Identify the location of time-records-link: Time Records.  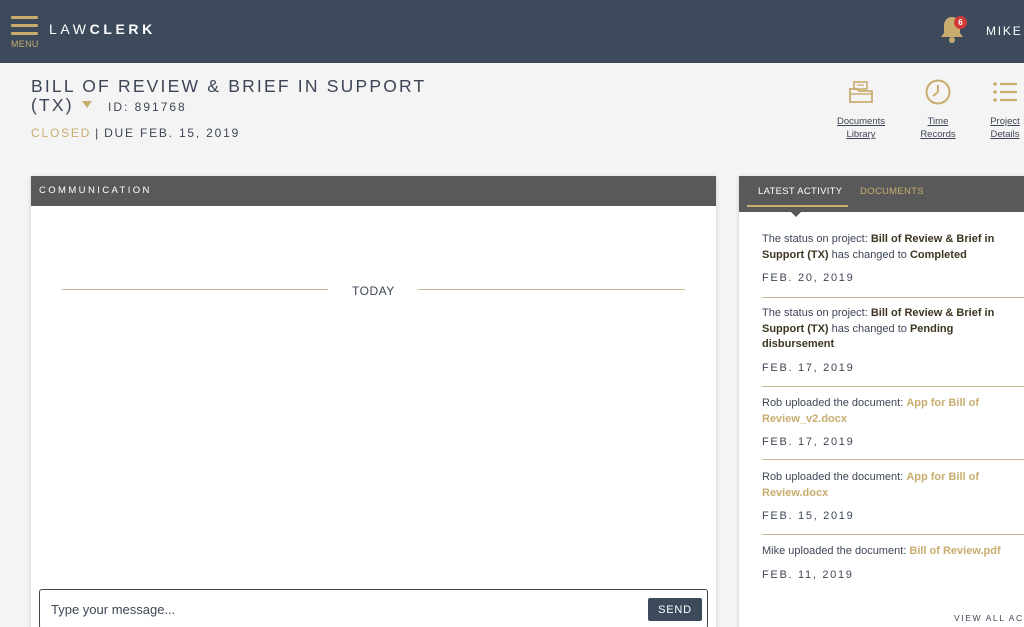
(938, 109).